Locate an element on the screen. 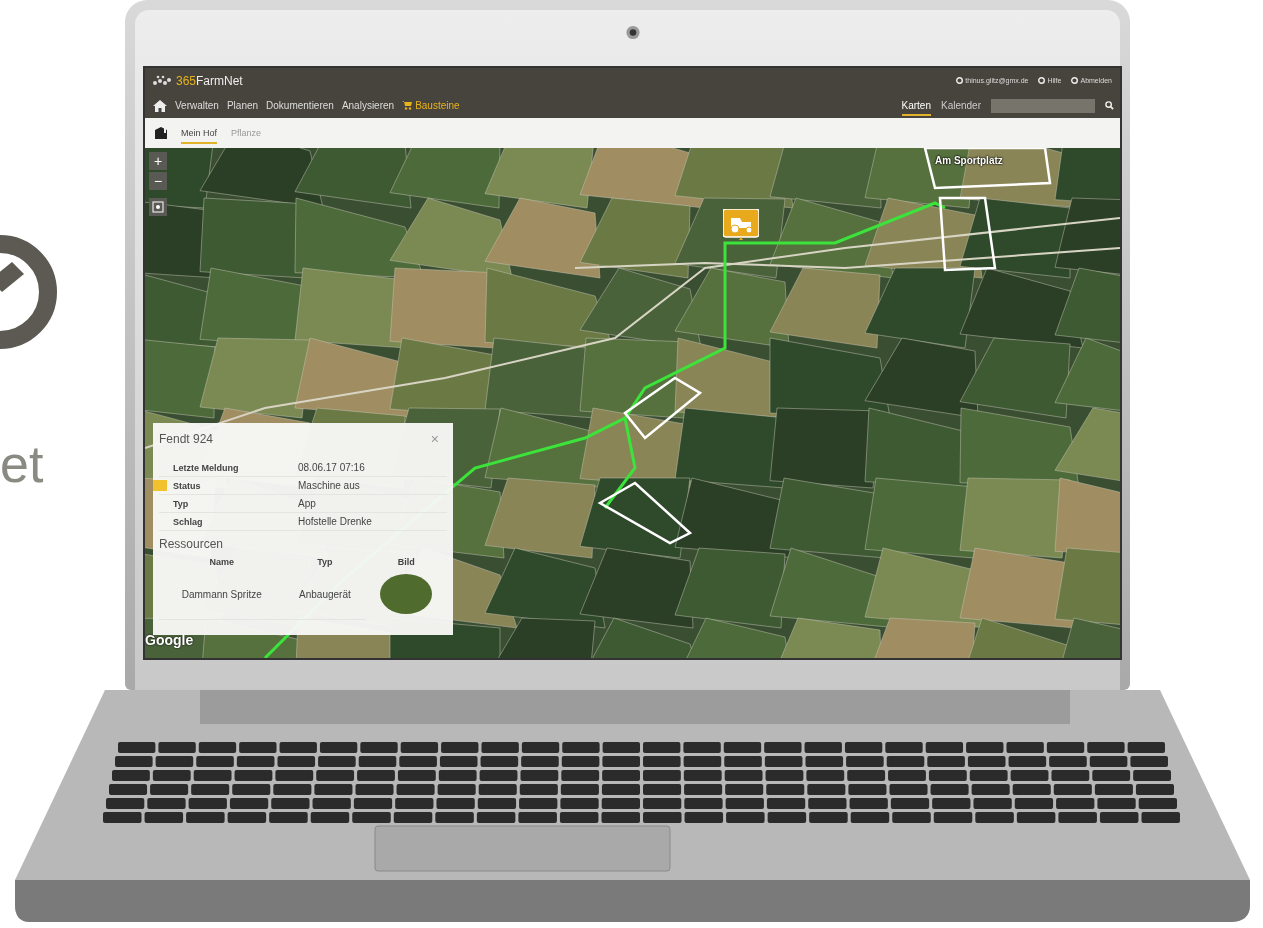  field-value: Maschine aus is located at coordinates (372, 485).